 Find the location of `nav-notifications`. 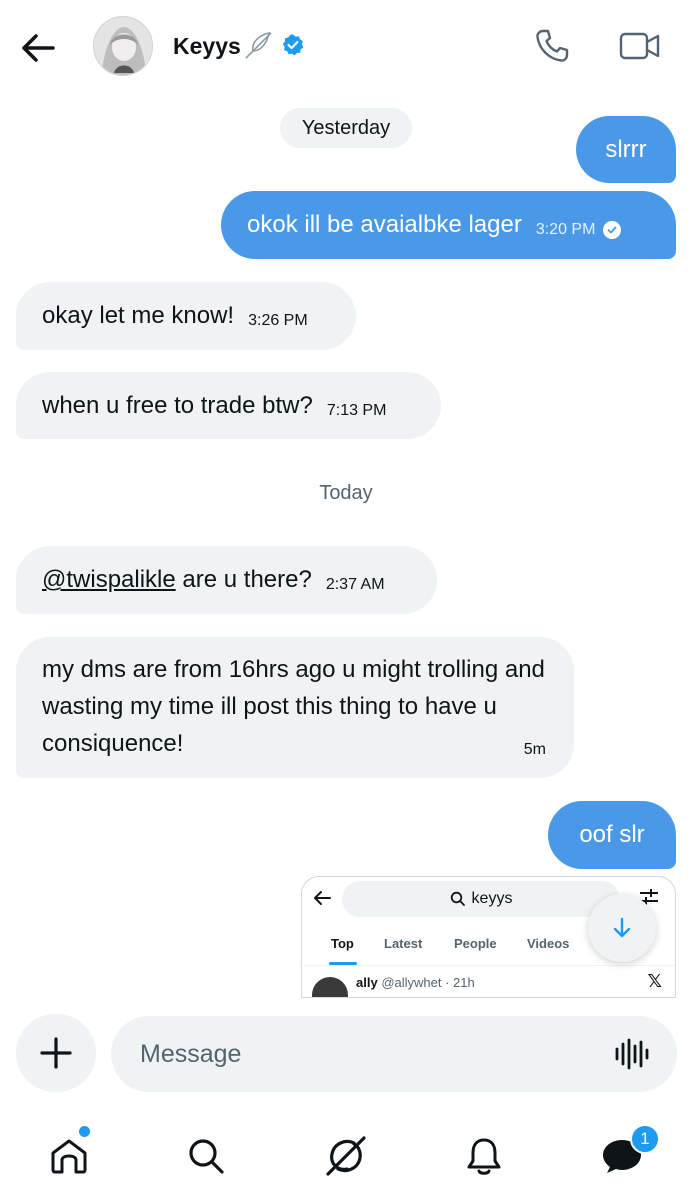

nav-notifications is located at coordinates (484, 1156).